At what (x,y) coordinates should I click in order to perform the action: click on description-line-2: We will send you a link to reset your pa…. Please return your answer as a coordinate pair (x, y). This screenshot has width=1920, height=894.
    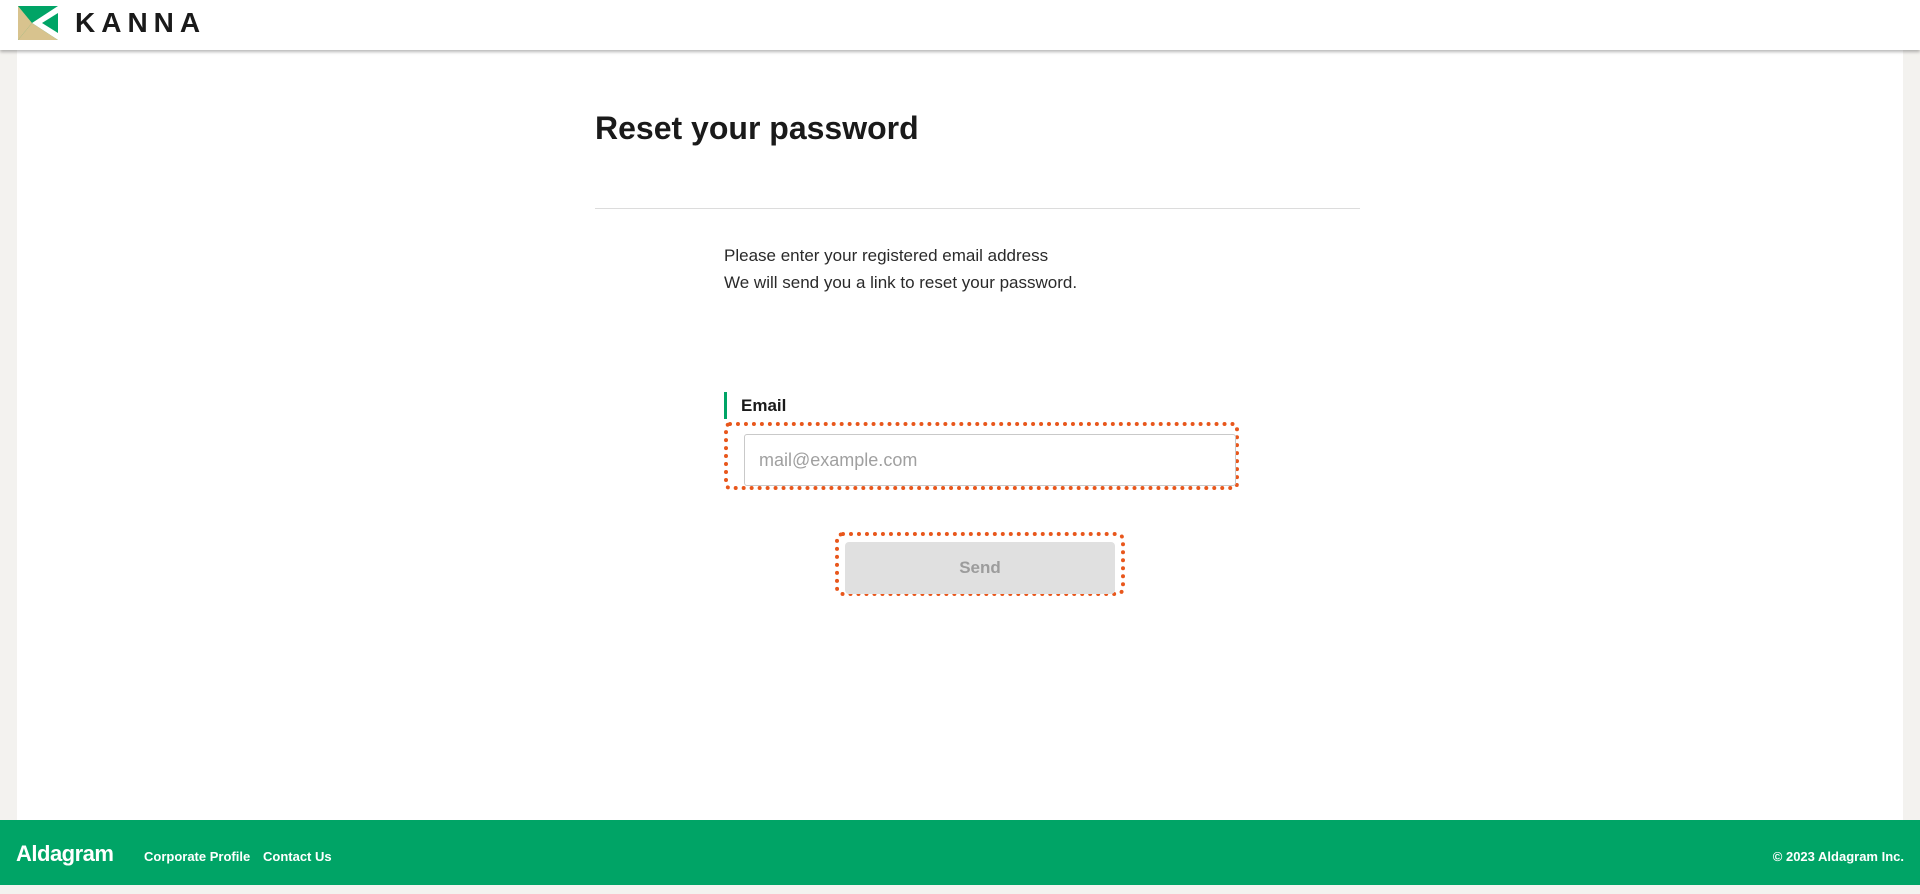
    Looking at the image, I should click on (901, 282).